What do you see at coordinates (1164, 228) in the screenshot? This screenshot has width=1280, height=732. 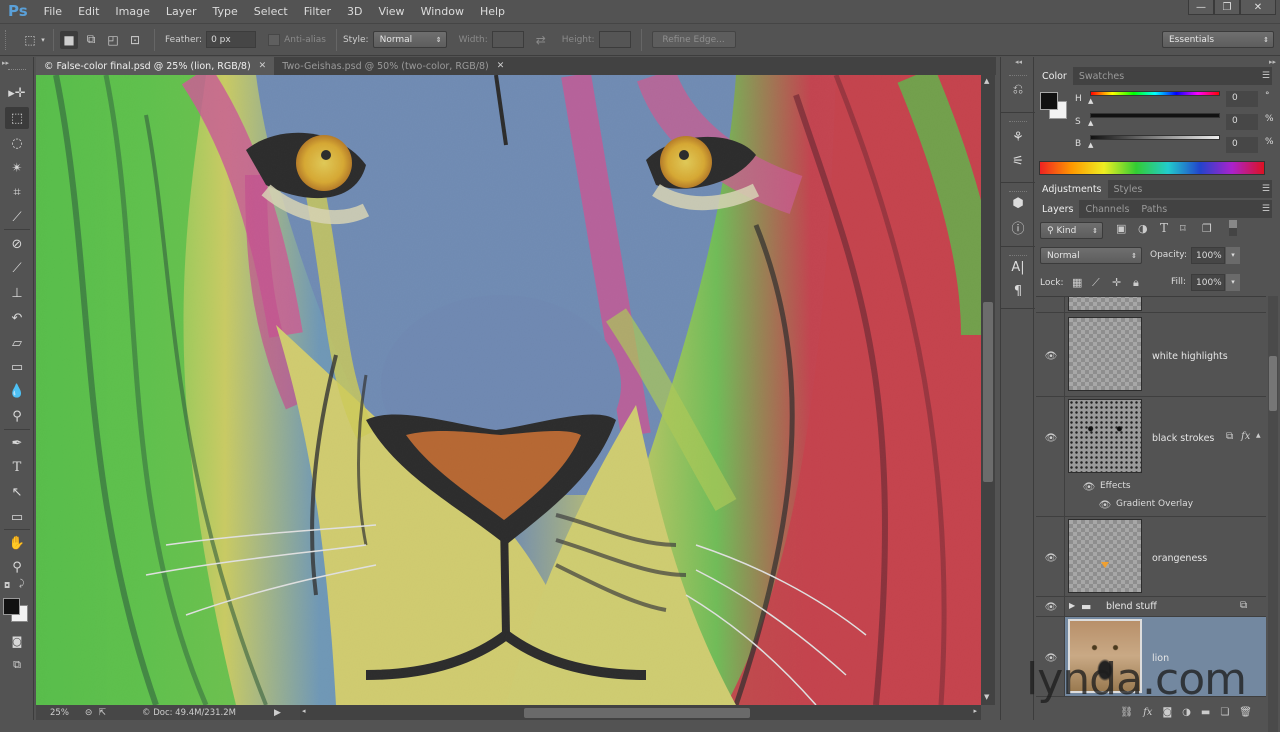 I see `filter-type-icon: T` at bounding box center [1164, 228].